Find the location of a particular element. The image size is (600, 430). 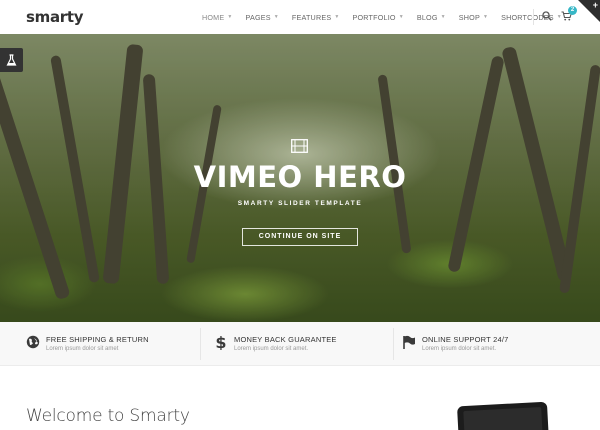

nav-item-label: SHOP is located at coordinates (469, 17).